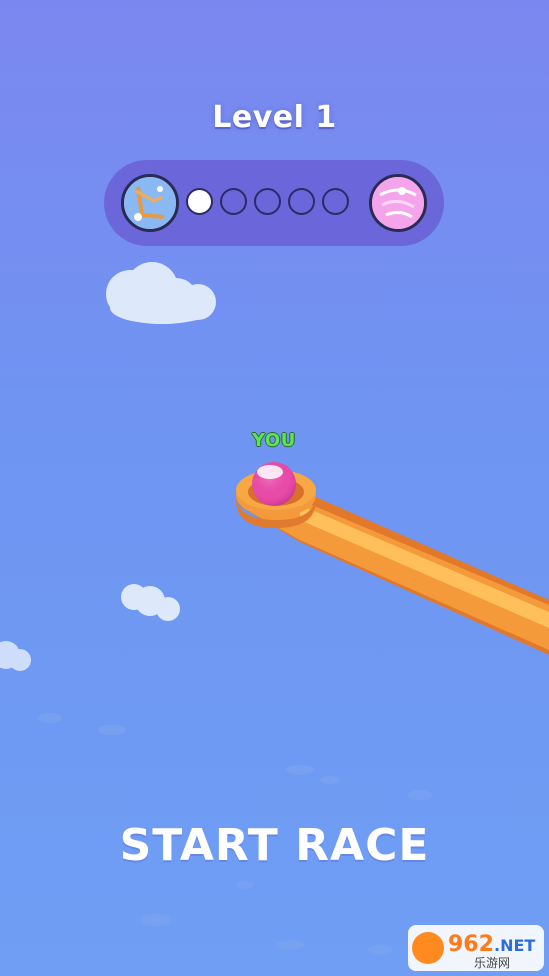  I want to click on site-watermark-logo: 962 .NET 乐游网, so click(476, 948).